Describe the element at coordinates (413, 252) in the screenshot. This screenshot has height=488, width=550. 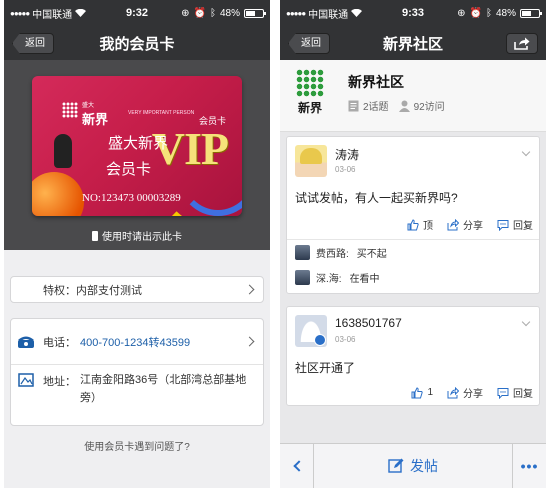
I see `list-item: 费西路: 买不起` at that location.